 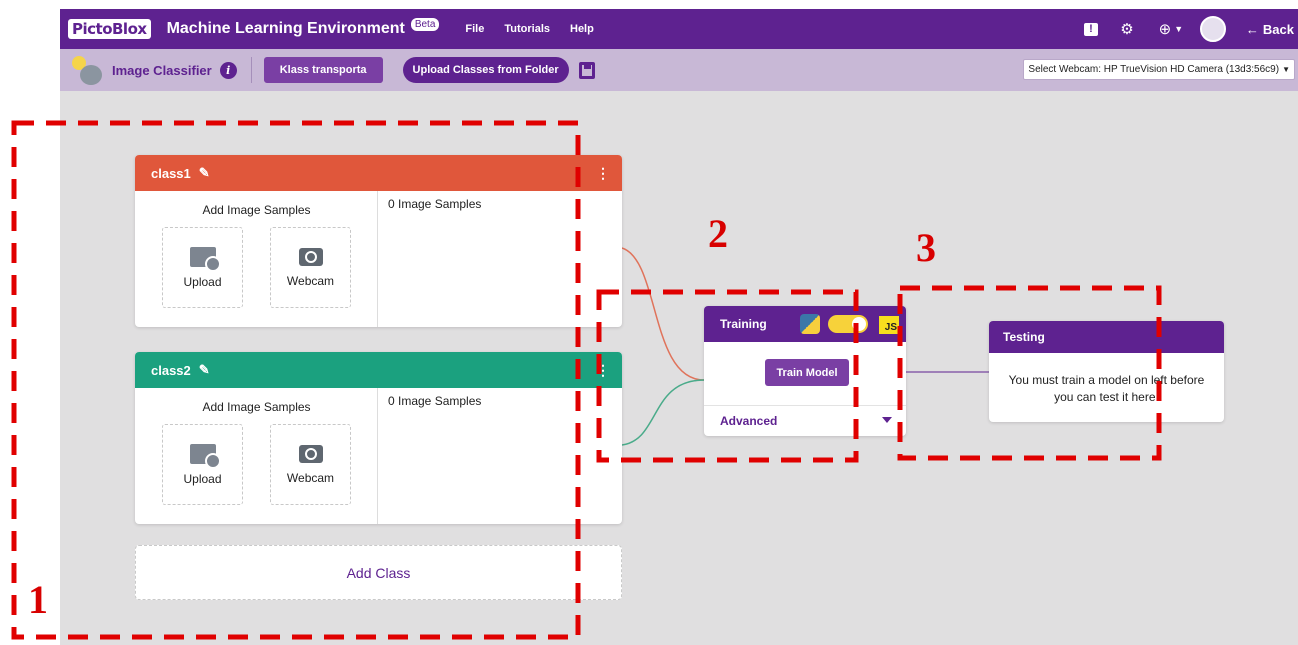 What do you see at coordinates (527, 29) in the screenshot?
I see `menu-tutorials: Tutorials` at bounding box center [527, 29].